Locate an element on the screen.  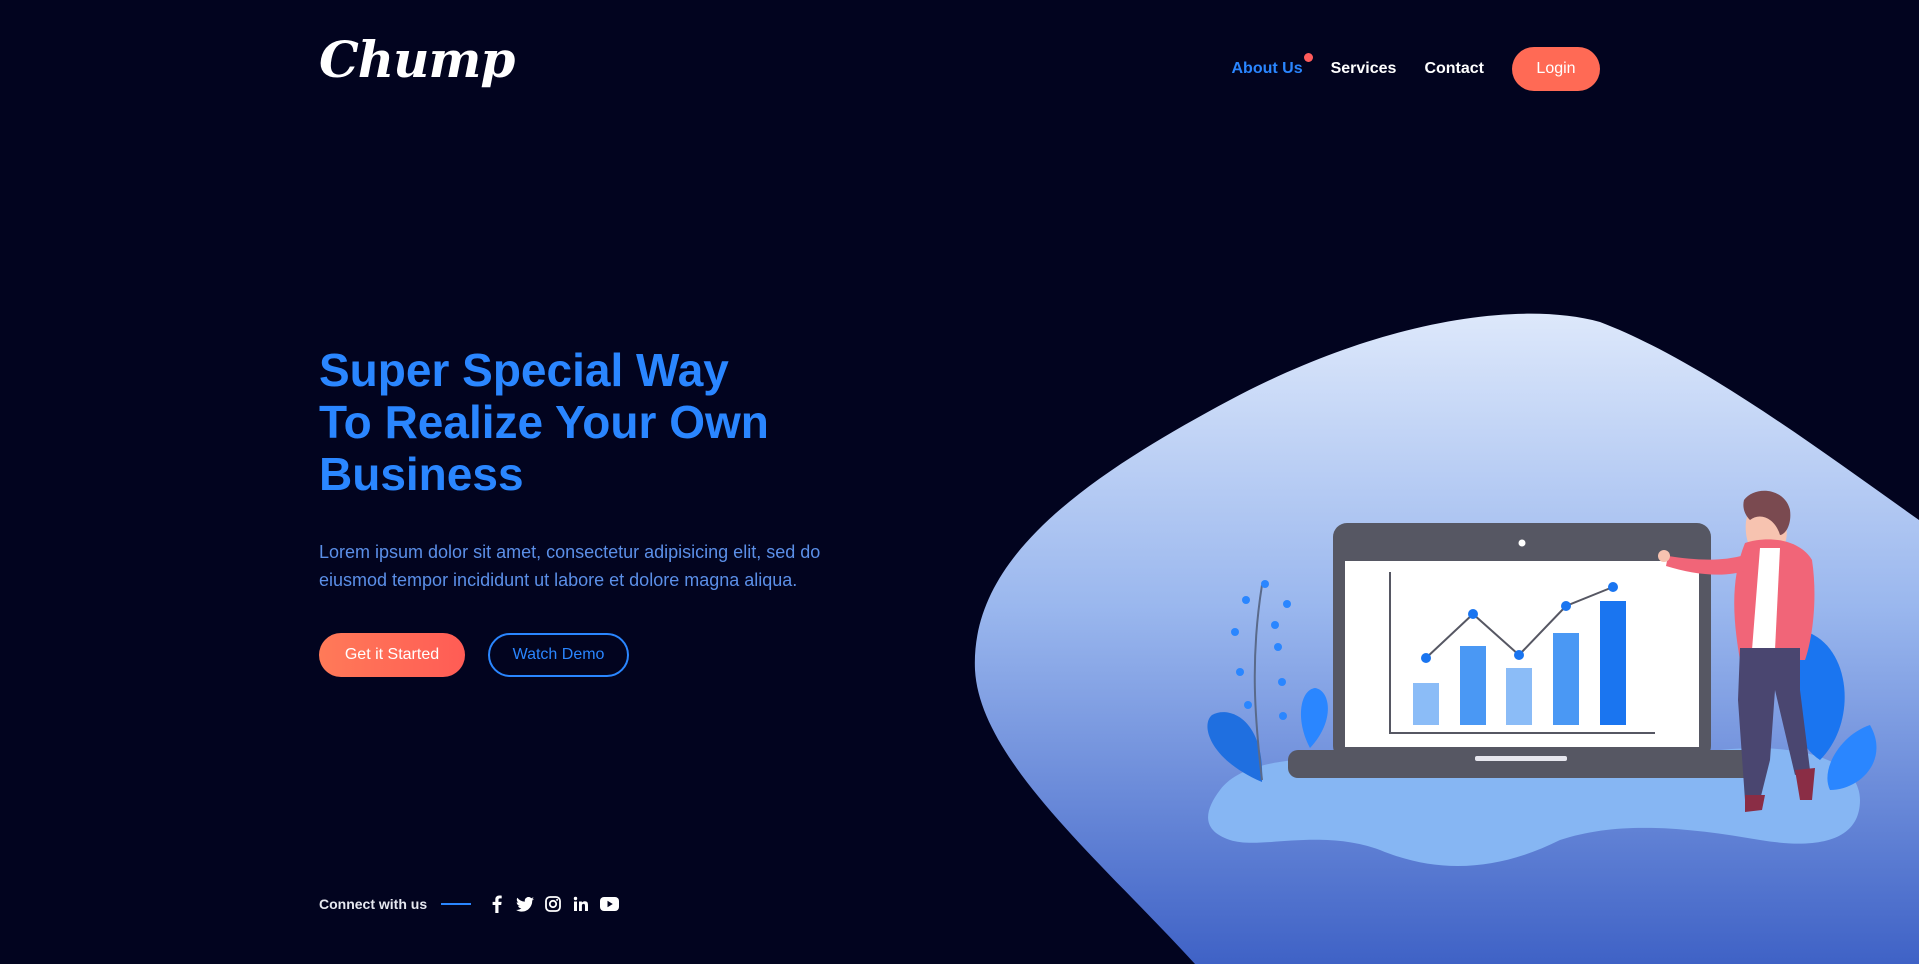
facebook-icon is located at coordinates (497, 904).